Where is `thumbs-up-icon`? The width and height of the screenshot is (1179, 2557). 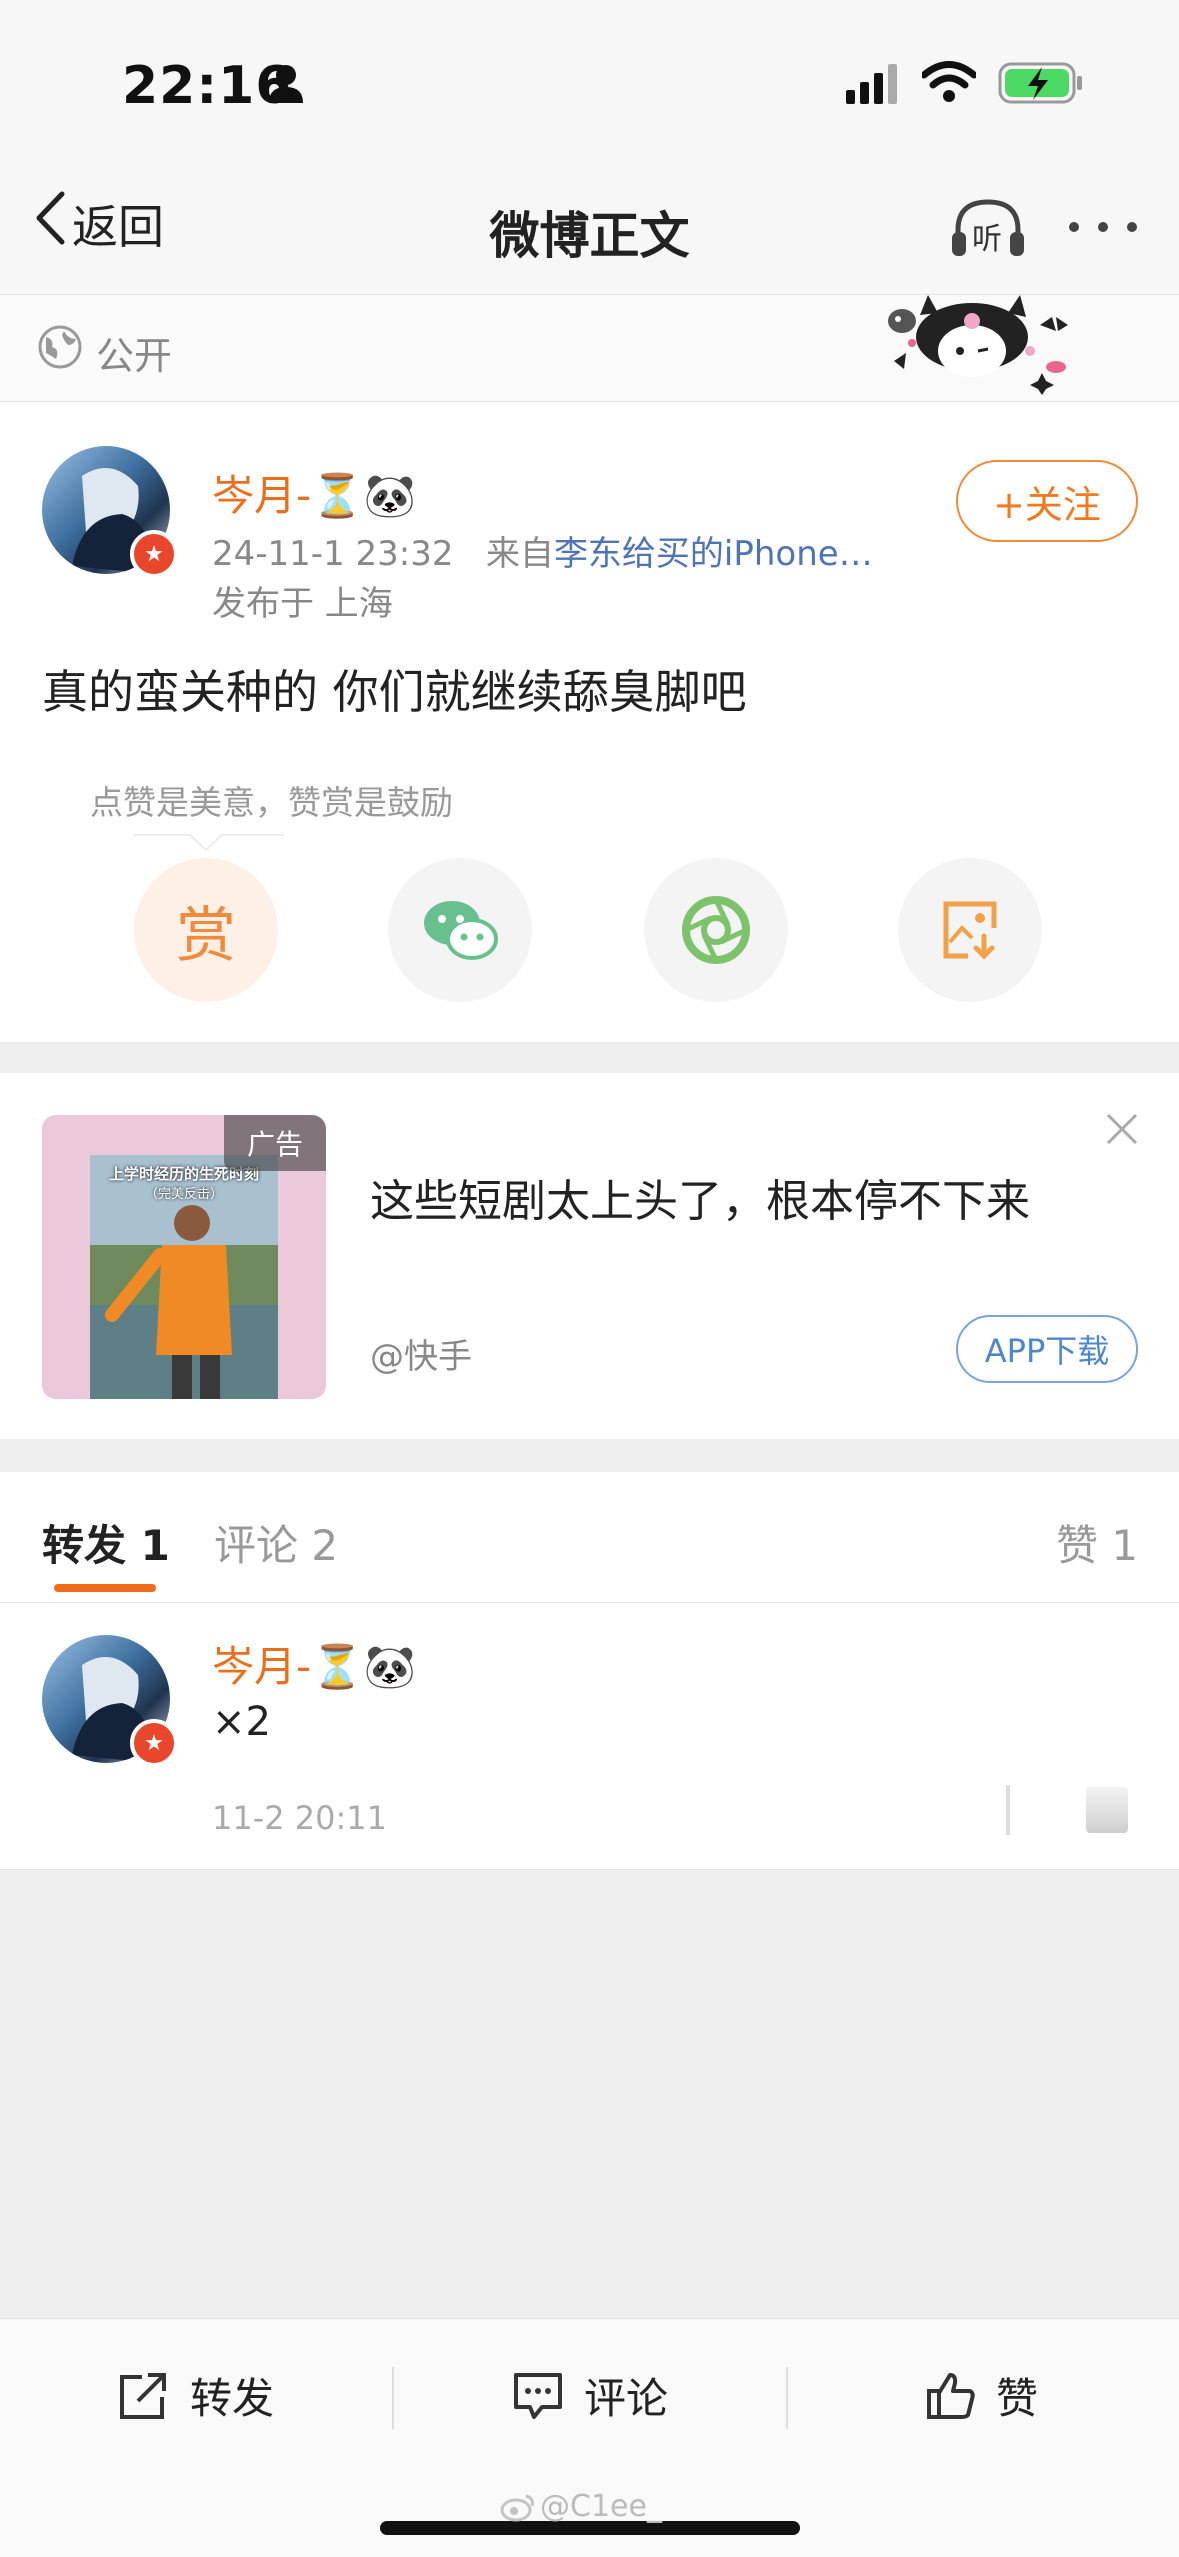 thumbs-up-icon is located at coordinates (951, 2395).